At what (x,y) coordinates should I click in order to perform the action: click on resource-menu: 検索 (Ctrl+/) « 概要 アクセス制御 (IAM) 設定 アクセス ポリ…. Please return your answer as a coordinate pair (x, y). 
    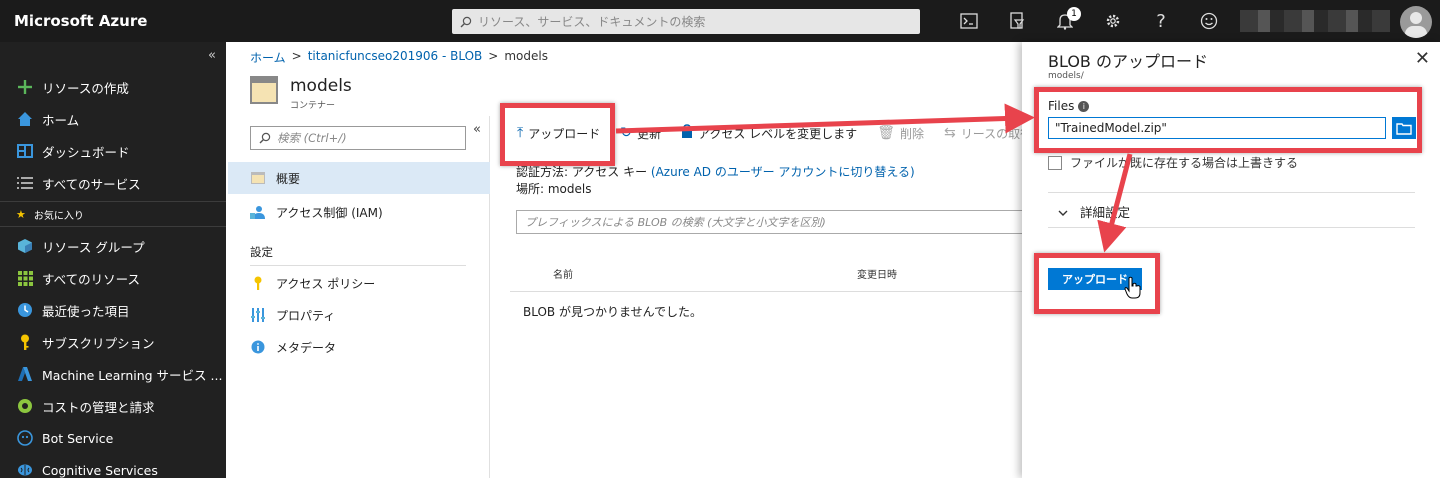
    Looking at the image, I should click on (359, 297).